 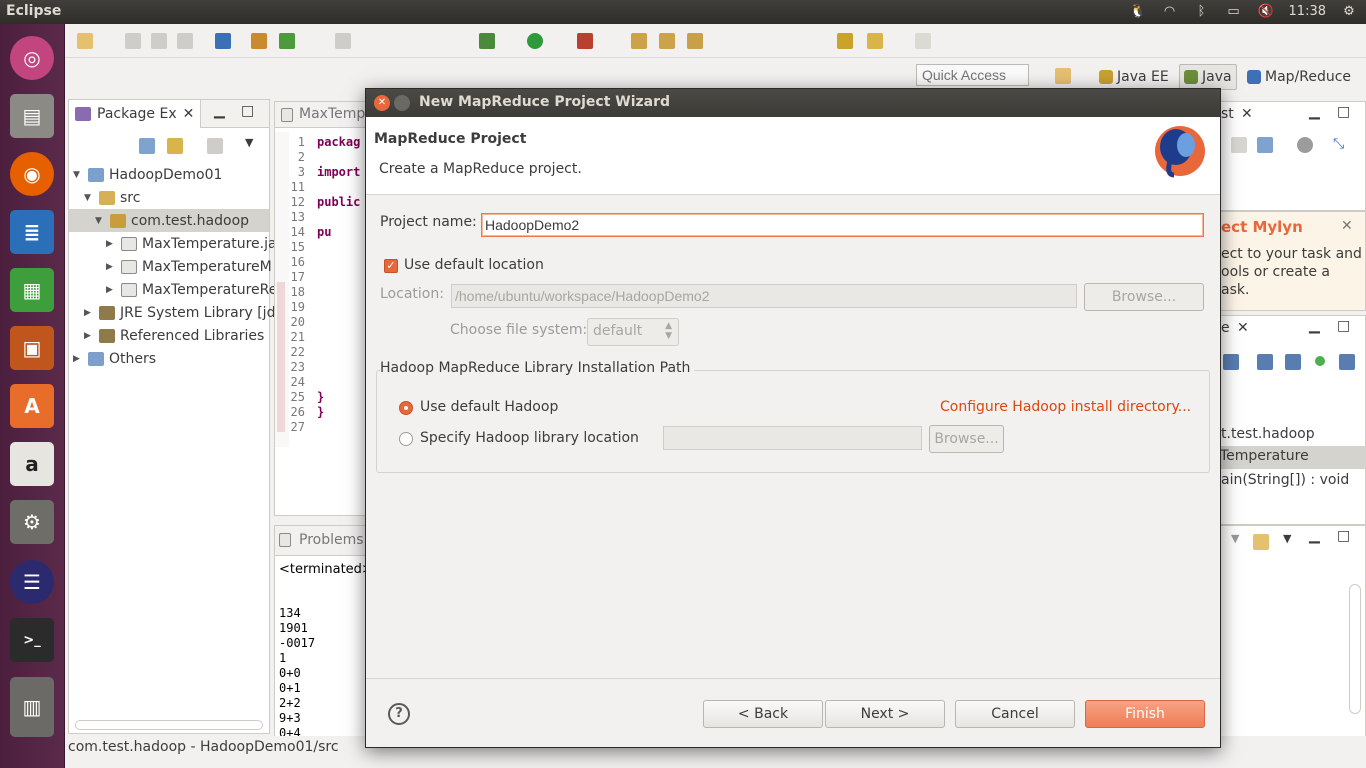 What do you see at coordinates (487, 41) in the screenshot?
I see `debug-icon` at bounding box center [487, 41].